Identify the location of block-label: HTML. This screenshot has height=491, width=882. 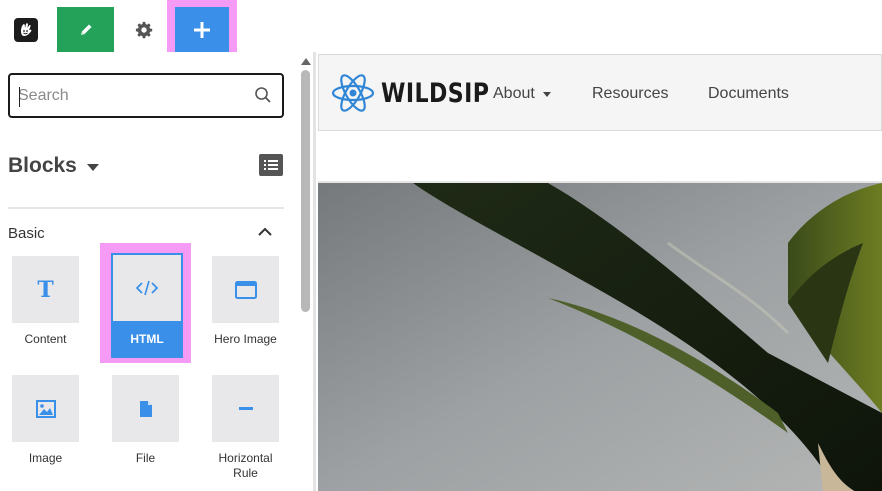
(147, 340).